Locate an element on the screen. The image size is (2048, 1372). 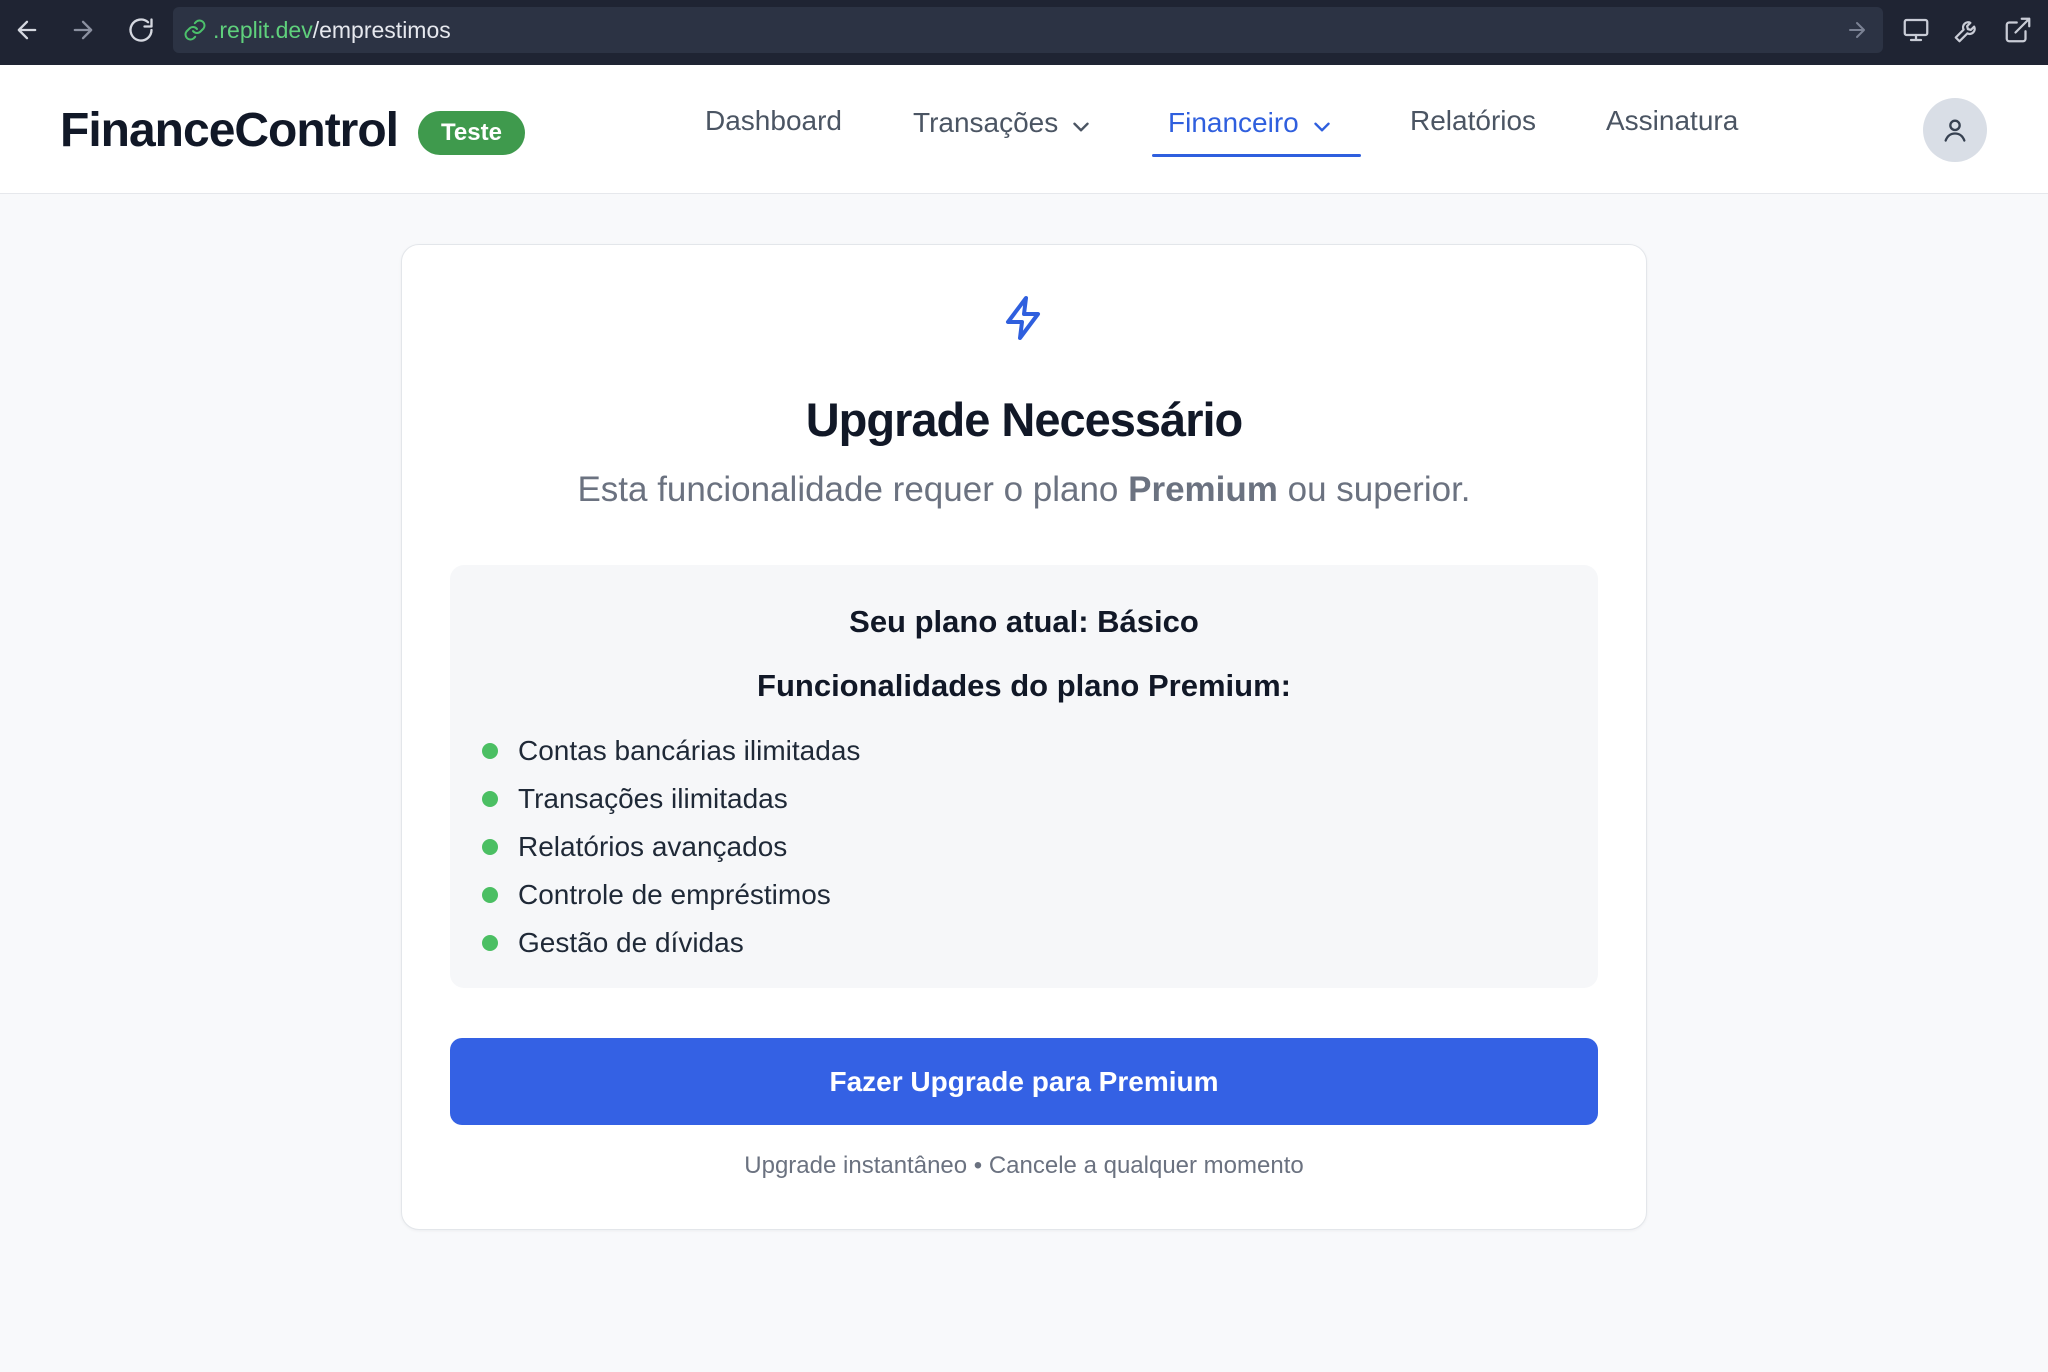
list-item: Relatórios avançados is located at coordinates (671, 847).